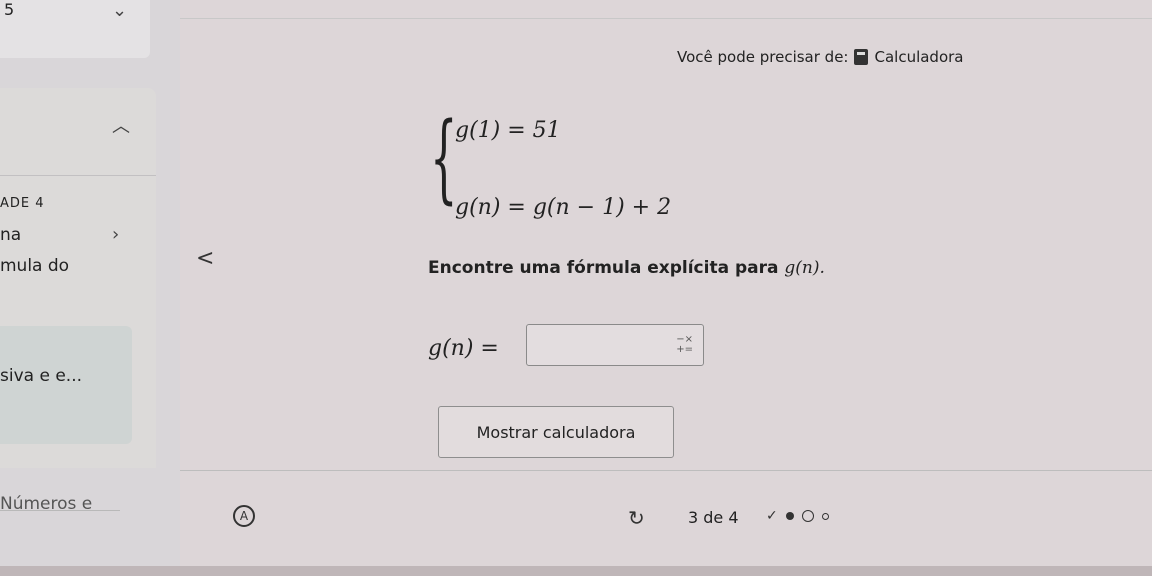 The height and width of the screenshot is (576, 1152). Describe the element at coordinates (684, 345) in the screenshot. I see `operations-icon: −× +=` at that location.